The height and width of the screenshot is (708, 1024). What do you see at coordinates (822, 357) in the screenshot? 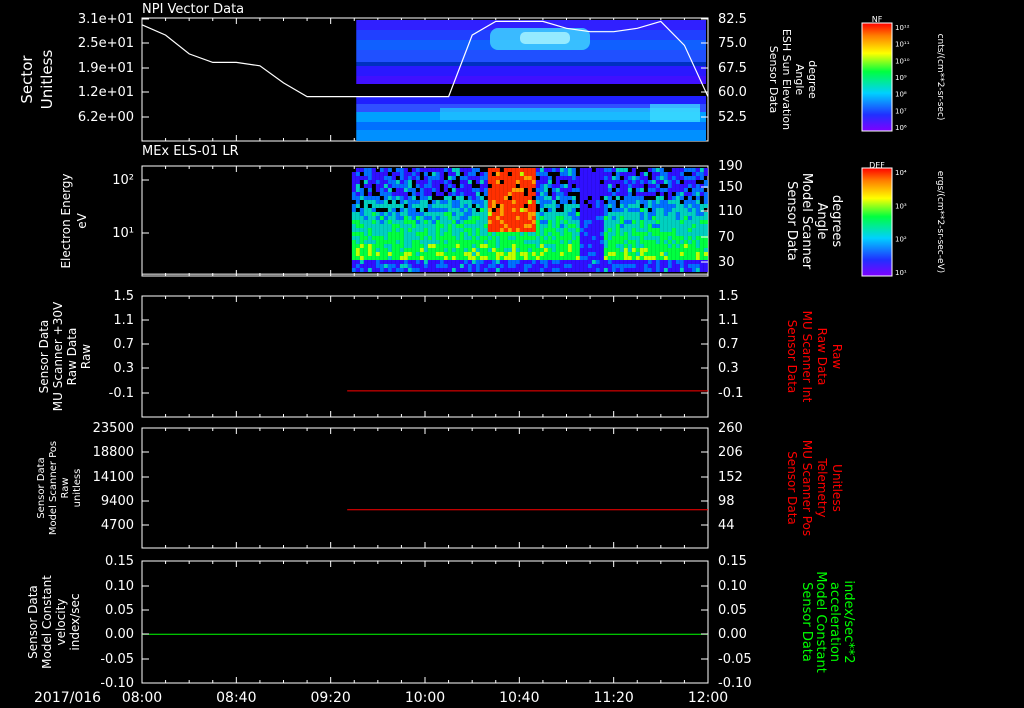
I see `right-axis-title: Raw Data` at bounding box center [822, 357].